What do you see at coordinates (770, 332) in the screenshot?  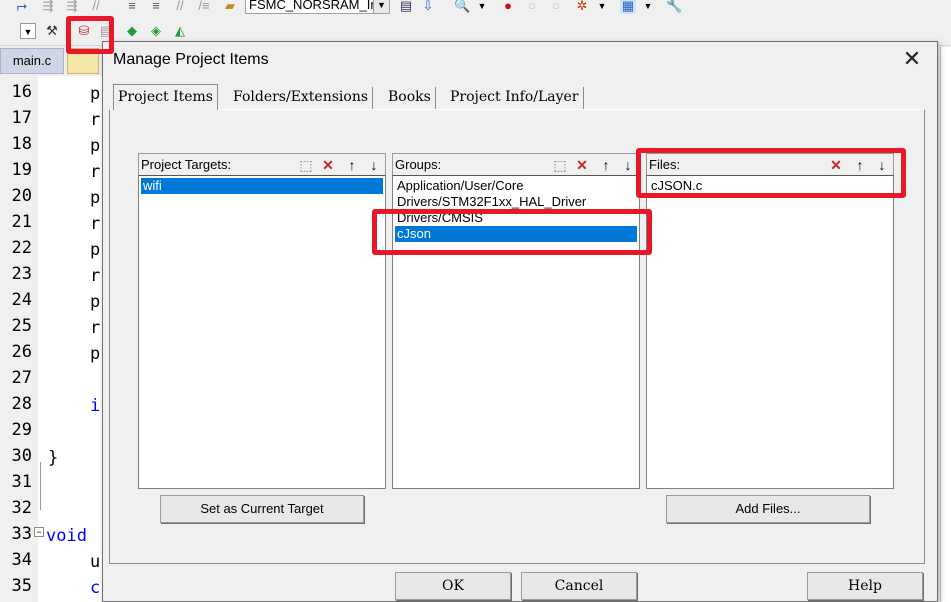 I see `files-listbox: cJSON.c` at bounding box center [770, 332].